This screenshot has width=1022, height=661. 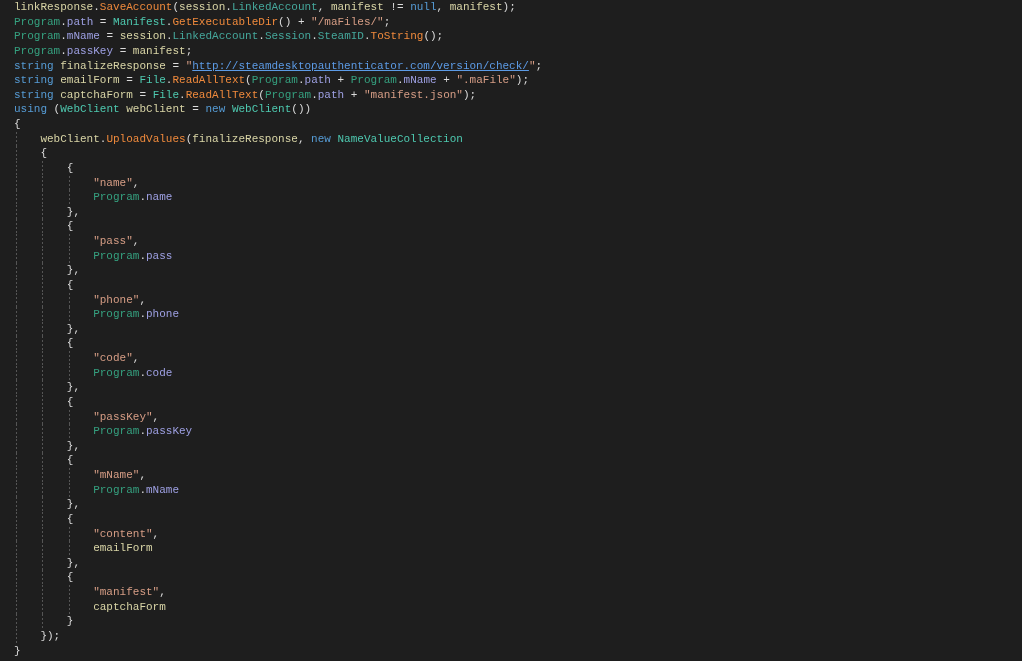 What do you see at coordinates (143, 431) in the screenshot?
I see `code-line: Program.passKey` at bounding box center [143, 431].